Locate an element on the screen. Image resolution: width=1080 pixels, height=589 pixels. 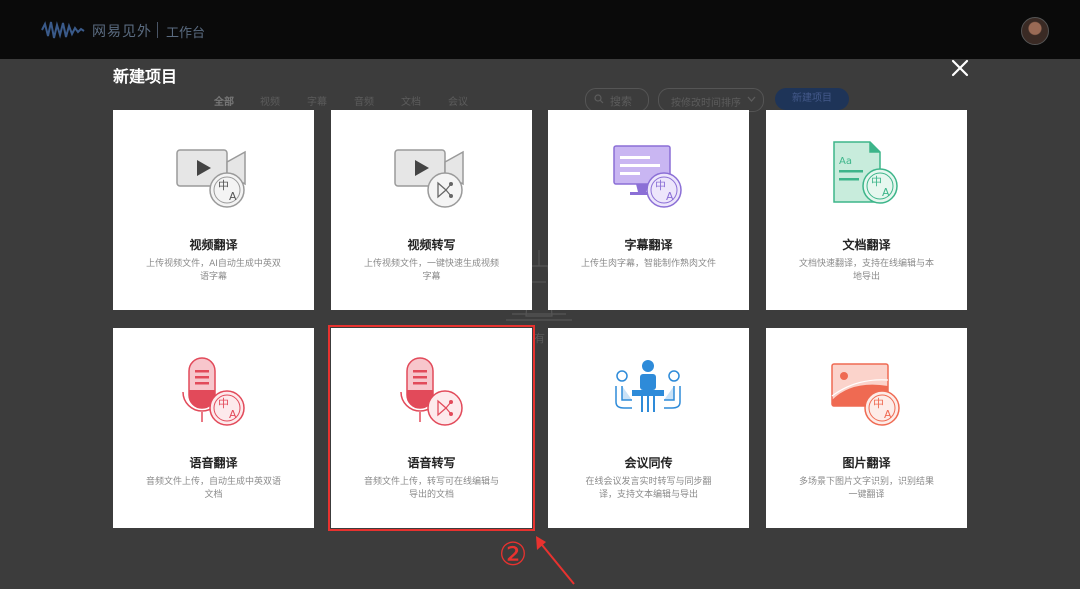
card-title: 视频转写 is located at coordinates (431, 245).